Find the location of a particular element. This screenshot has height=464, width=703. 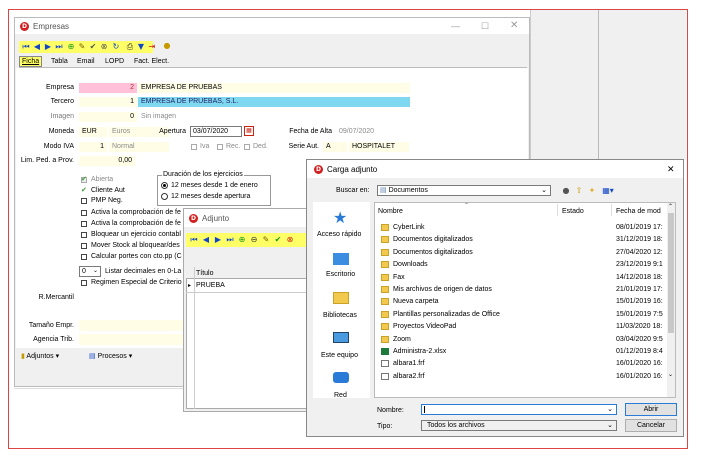

cancelar-button: Cancelar is located at coordinates (651, 425).